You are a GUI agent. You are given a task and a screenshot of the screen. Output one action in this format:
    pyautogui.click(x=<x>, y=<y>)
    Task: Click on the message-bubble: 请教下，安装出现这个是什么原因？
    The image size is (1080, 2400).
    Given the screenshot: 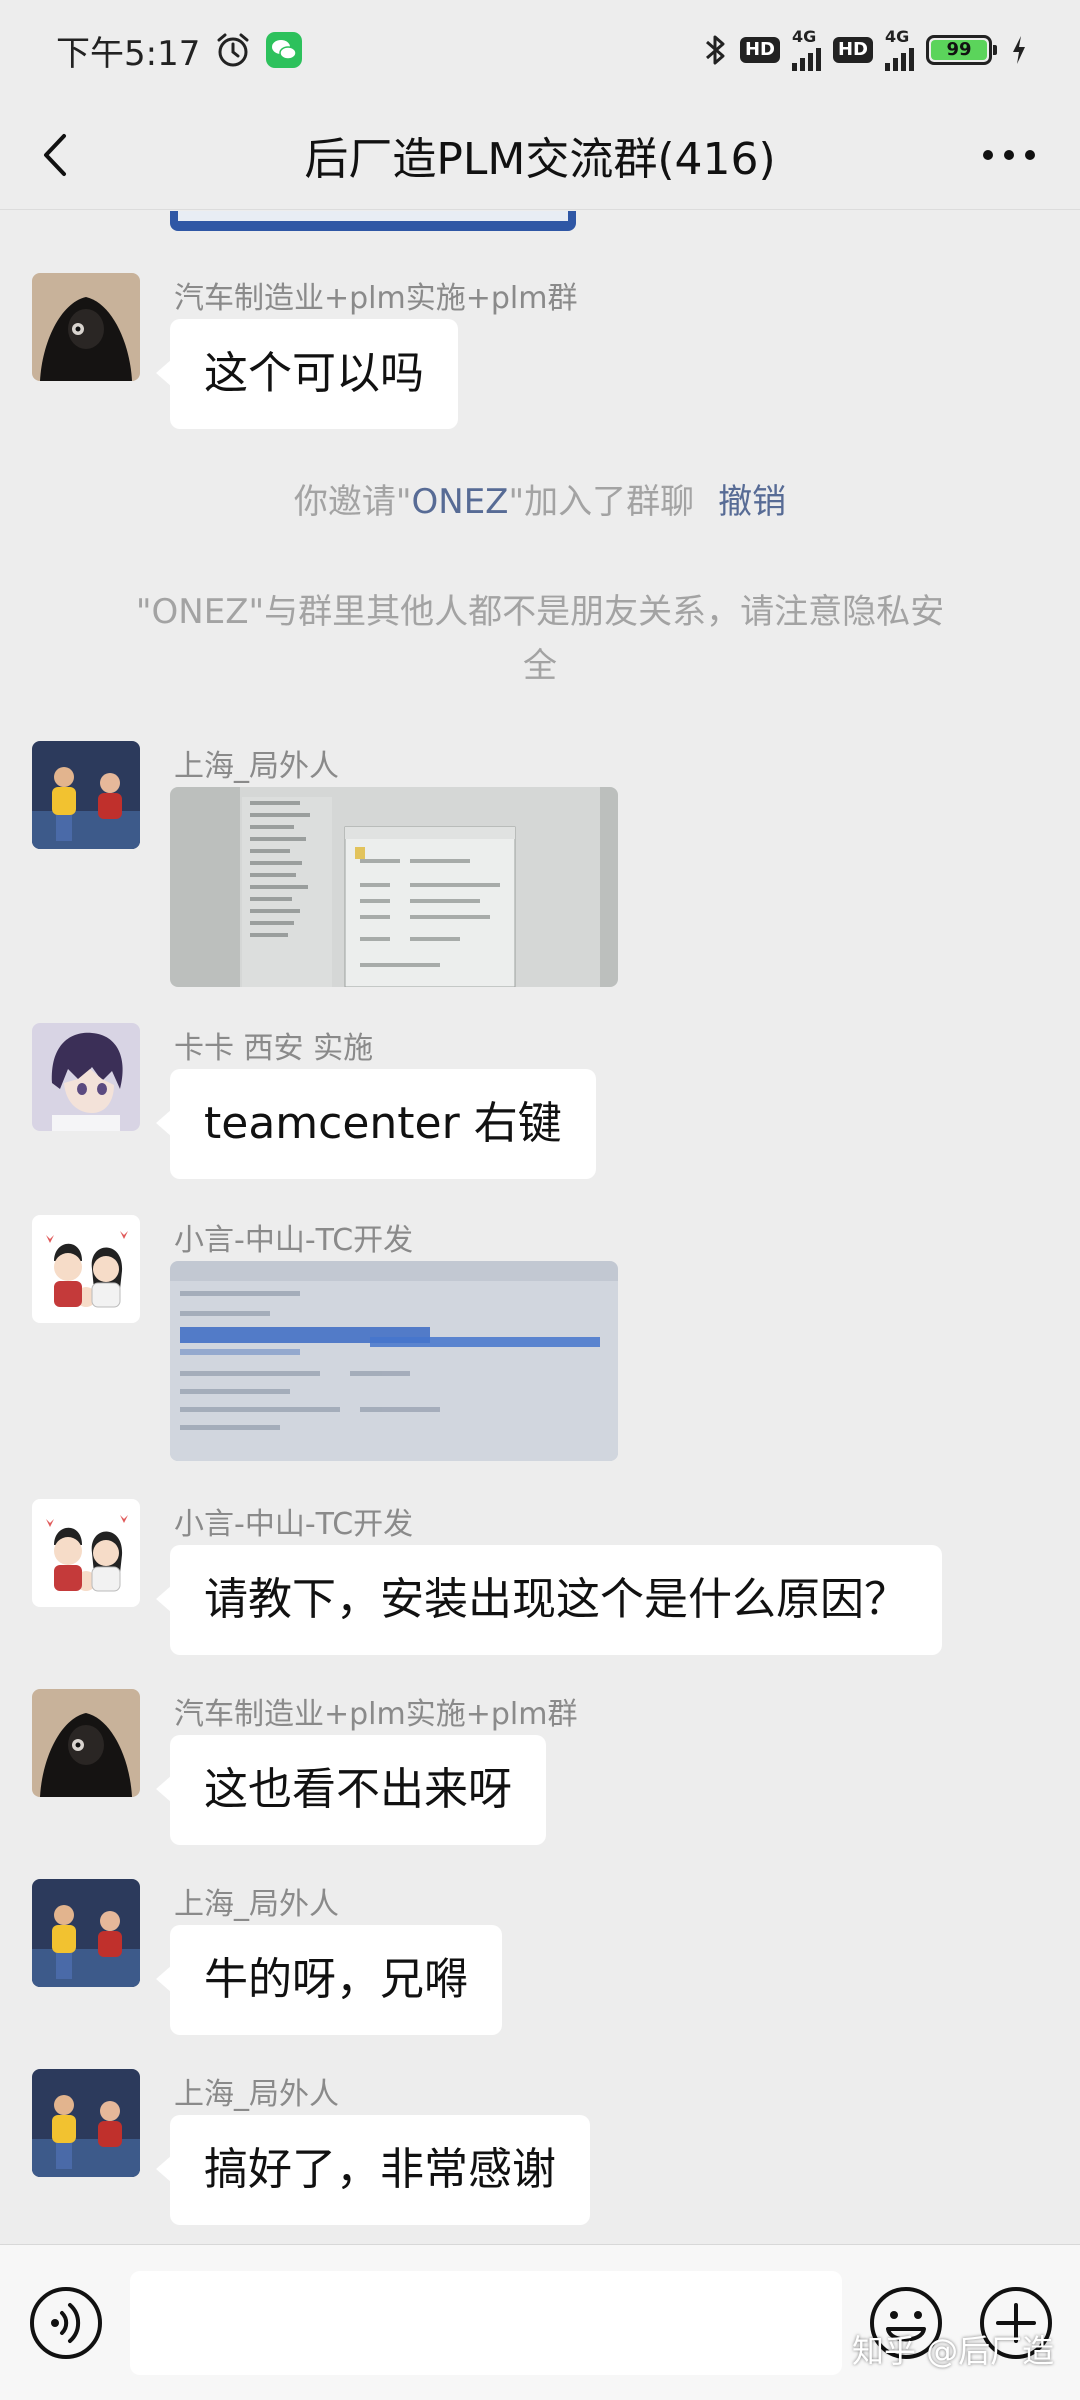 What is the action you would take?
    pyautogui.click(x=549, y=1600)
    